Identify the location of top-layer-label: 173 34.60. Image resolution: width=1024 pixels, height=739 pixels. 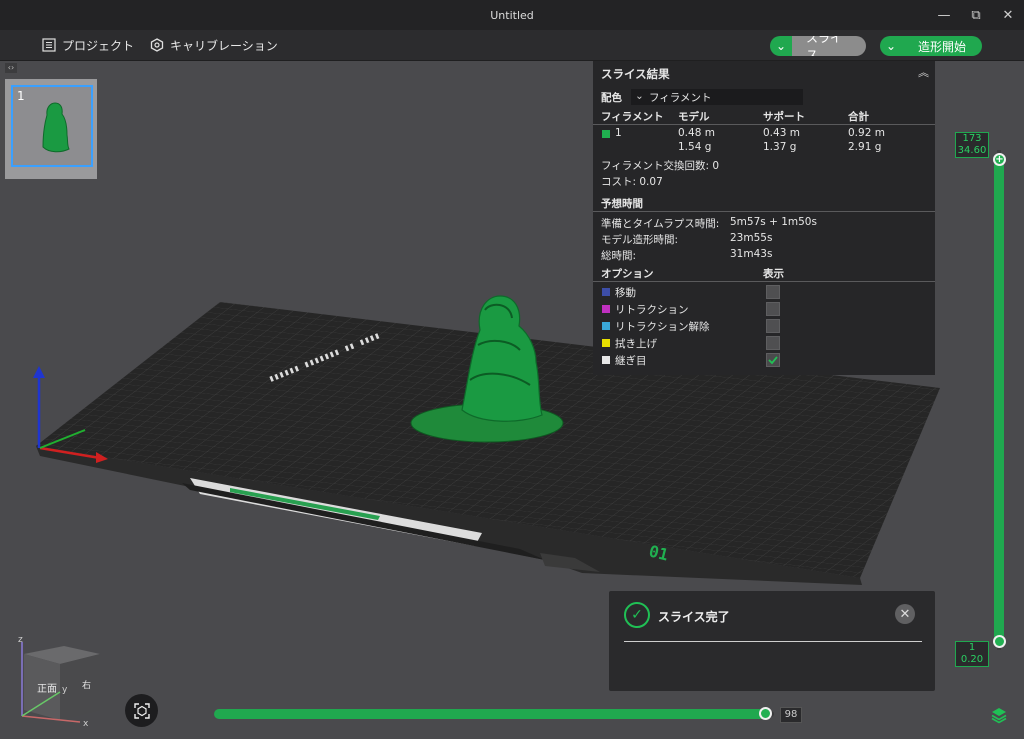
(972, 145).